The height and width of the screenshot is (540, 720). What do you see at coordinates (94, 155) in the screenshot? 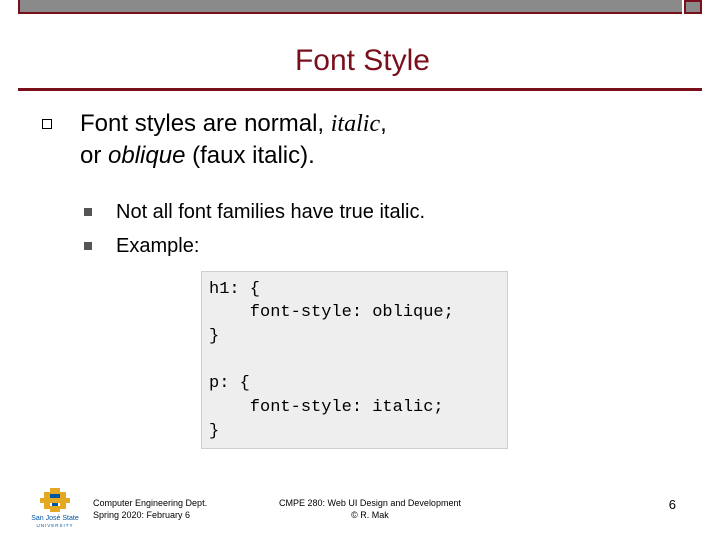
I see `bullet-line2-prefix: or` at bounding box center [94, 155].